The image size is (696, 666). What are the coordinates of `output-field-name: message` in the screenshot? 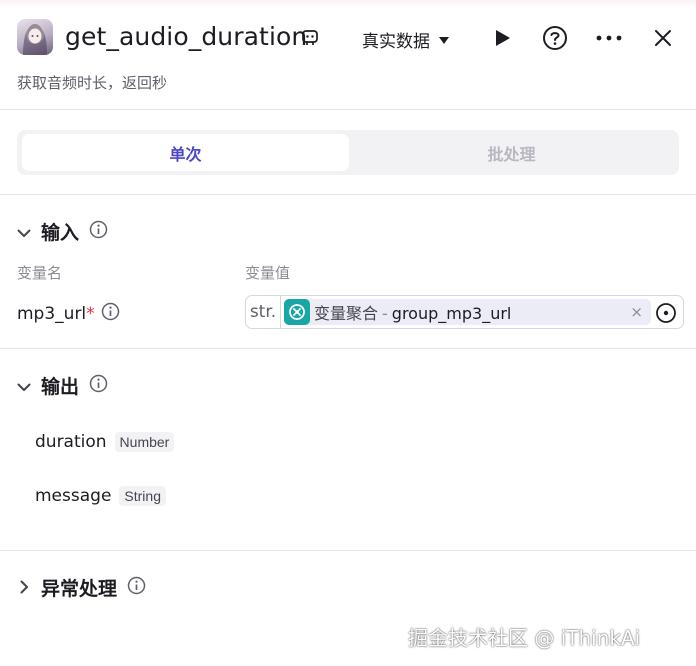 It's located at (73, 496).